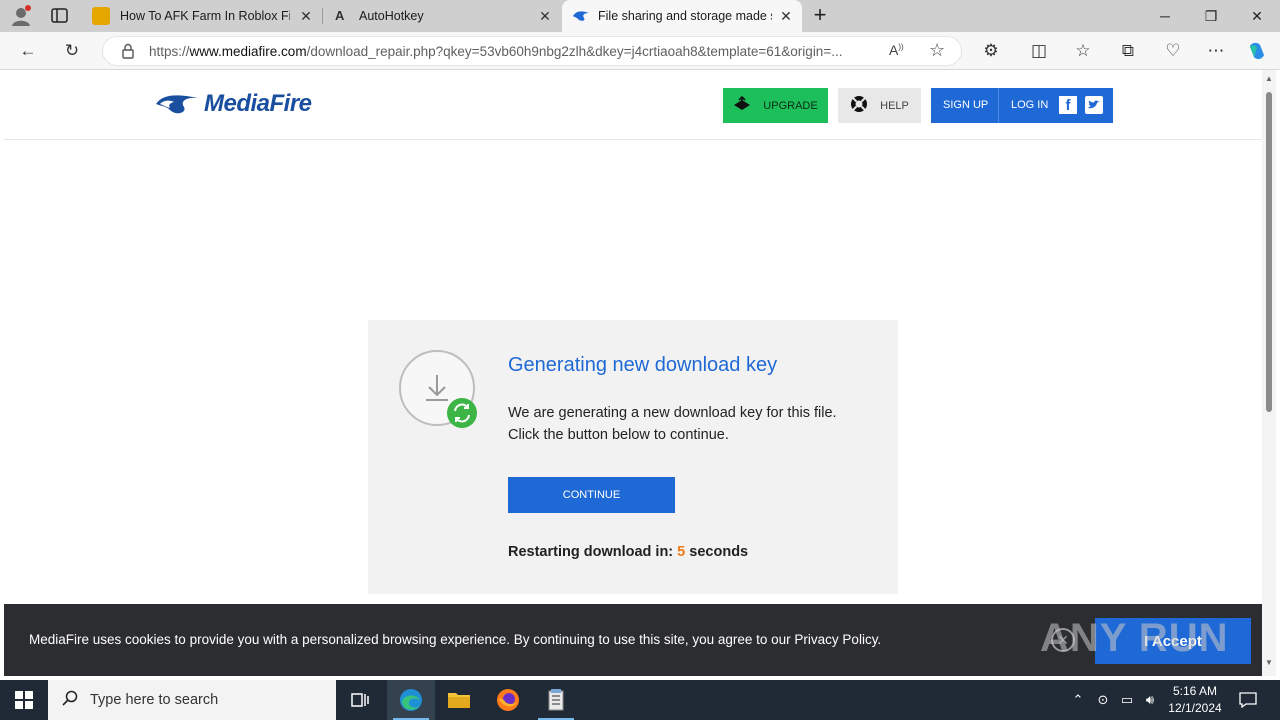  I want to click on help-button: HELP, so click(879, 105).